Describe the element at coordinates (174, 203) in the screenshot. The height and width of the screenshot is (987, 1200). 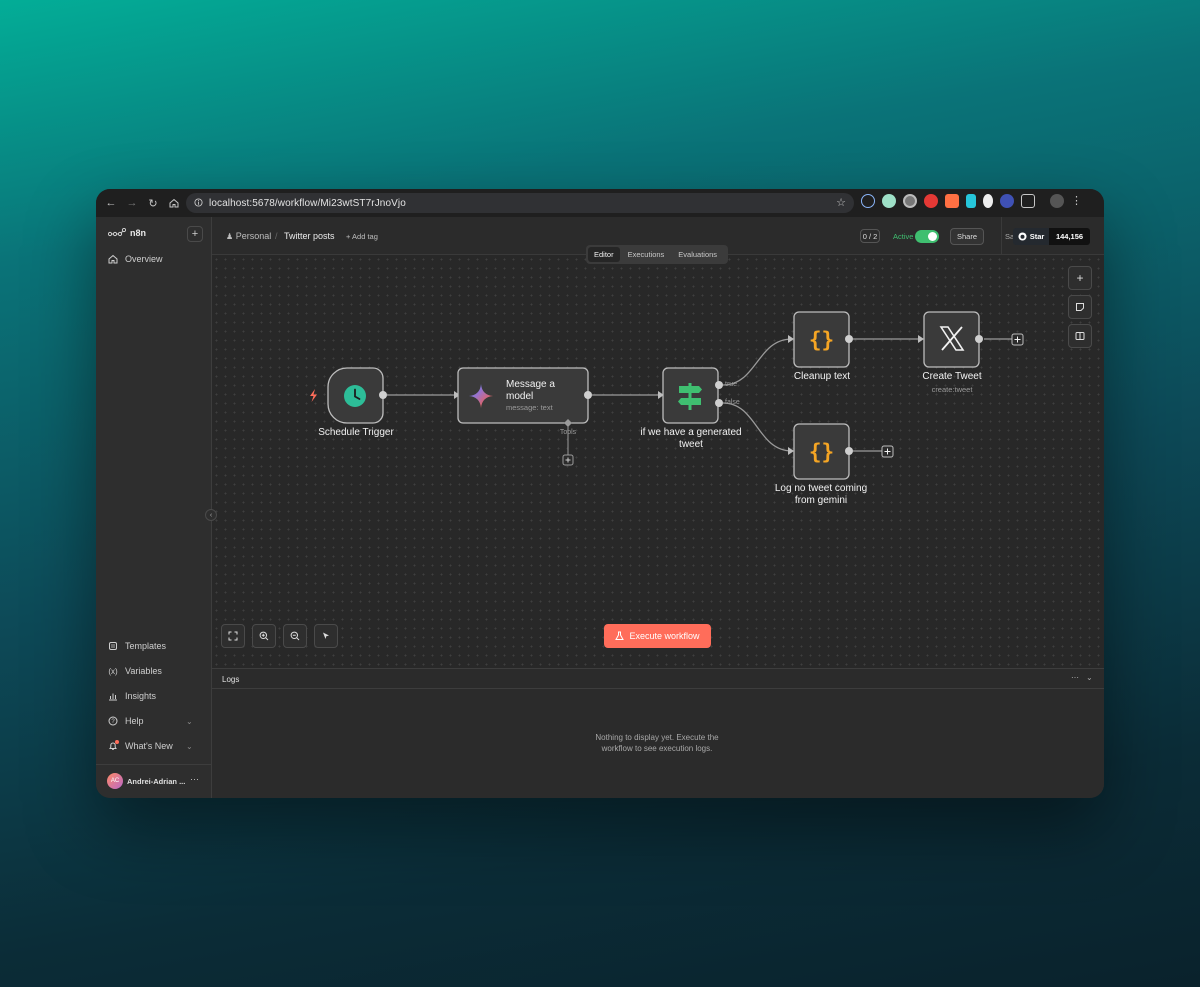
I see `home-icon` at that location.